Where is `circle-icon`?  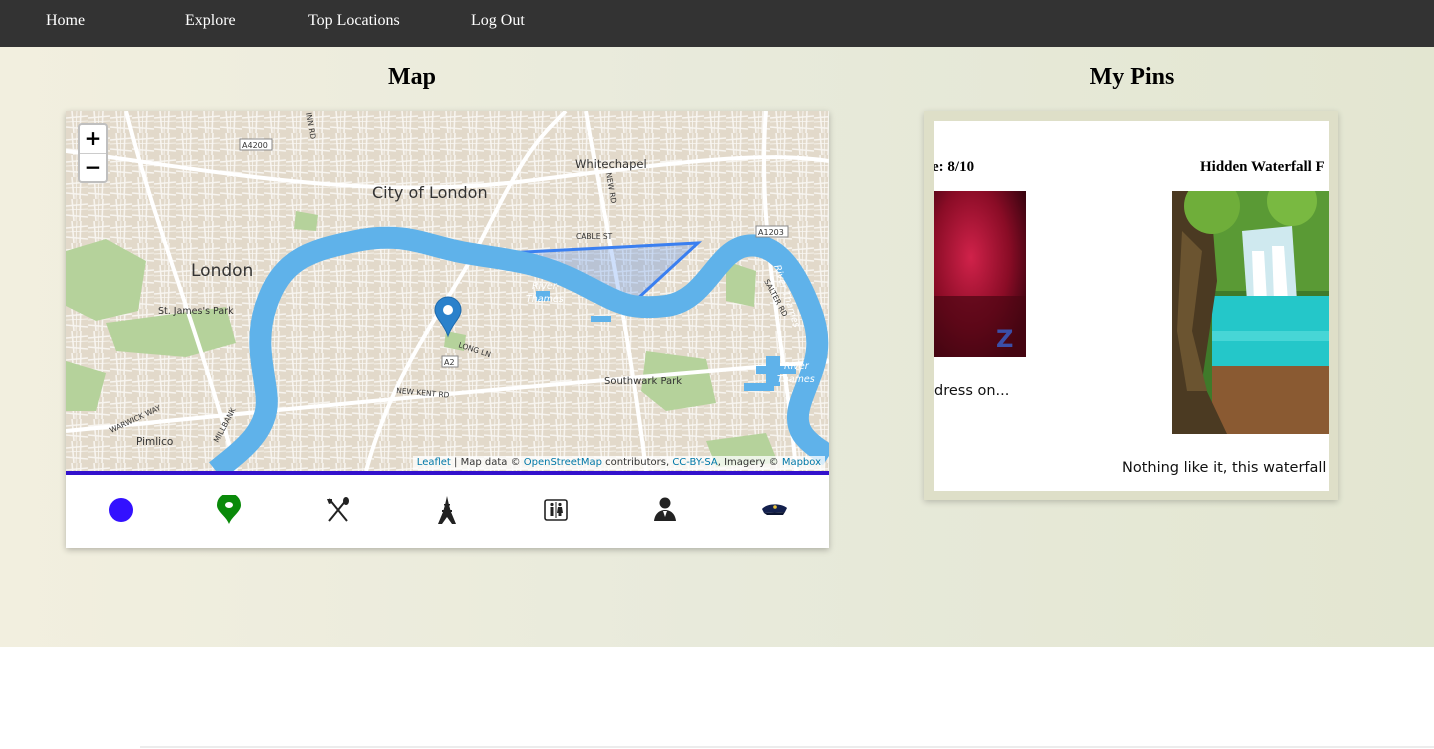 circle-icon is located at coordinates (121, 510).